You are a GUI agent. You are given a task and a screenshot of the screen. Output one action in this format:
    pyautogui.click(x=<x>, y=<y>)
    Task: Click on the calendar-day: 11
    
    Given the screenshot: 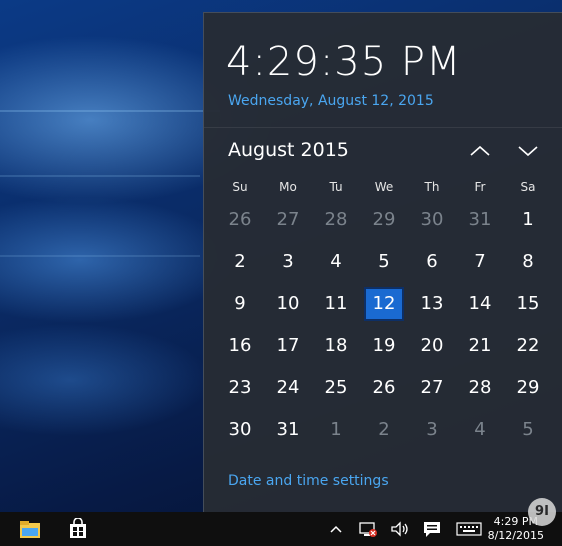 What is the action you would take?
    pyautogui.click(x=336, y=304)
    